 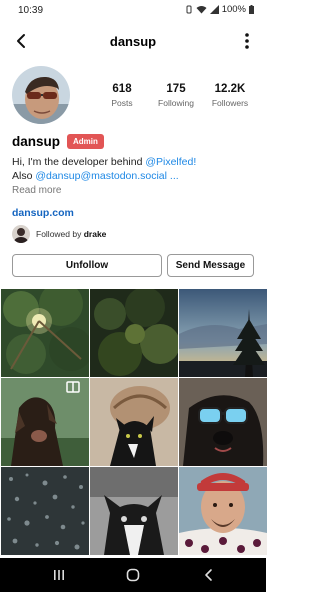 What do you see at coordinates (79, 162) in the screenshot?
I see `bio-text-1: Hi, I'm the developer behind` at bounding box center [79, 162].